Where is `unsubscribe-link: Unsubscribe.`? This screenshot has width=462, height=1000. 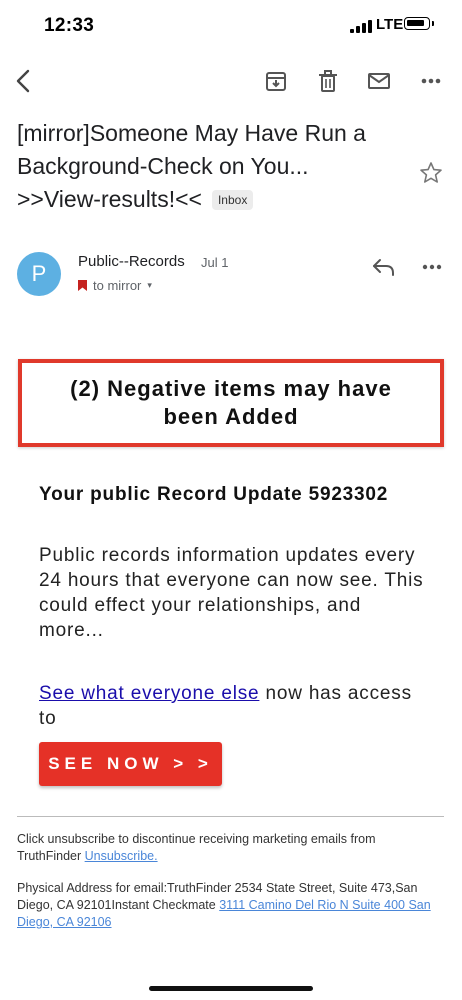
unsubscribe-link: Unsubscribe. is located at coordinates (121, 856).